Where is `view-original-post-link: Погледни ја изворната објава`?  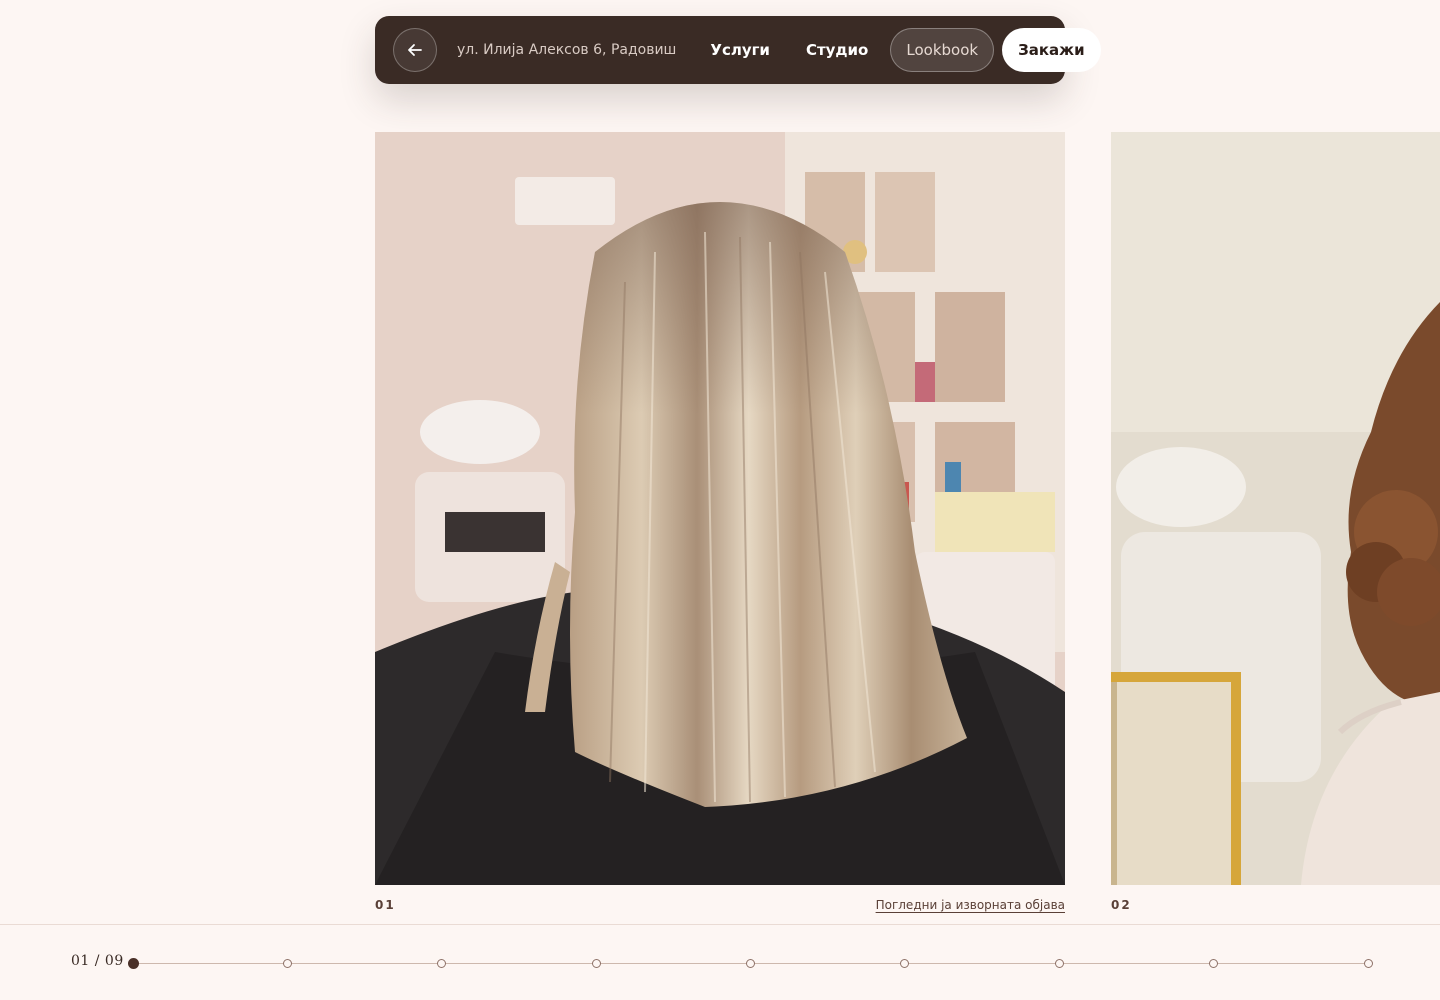 view-original-post-link: Погледни ја изворната објава is located at coordinates (970, 905).